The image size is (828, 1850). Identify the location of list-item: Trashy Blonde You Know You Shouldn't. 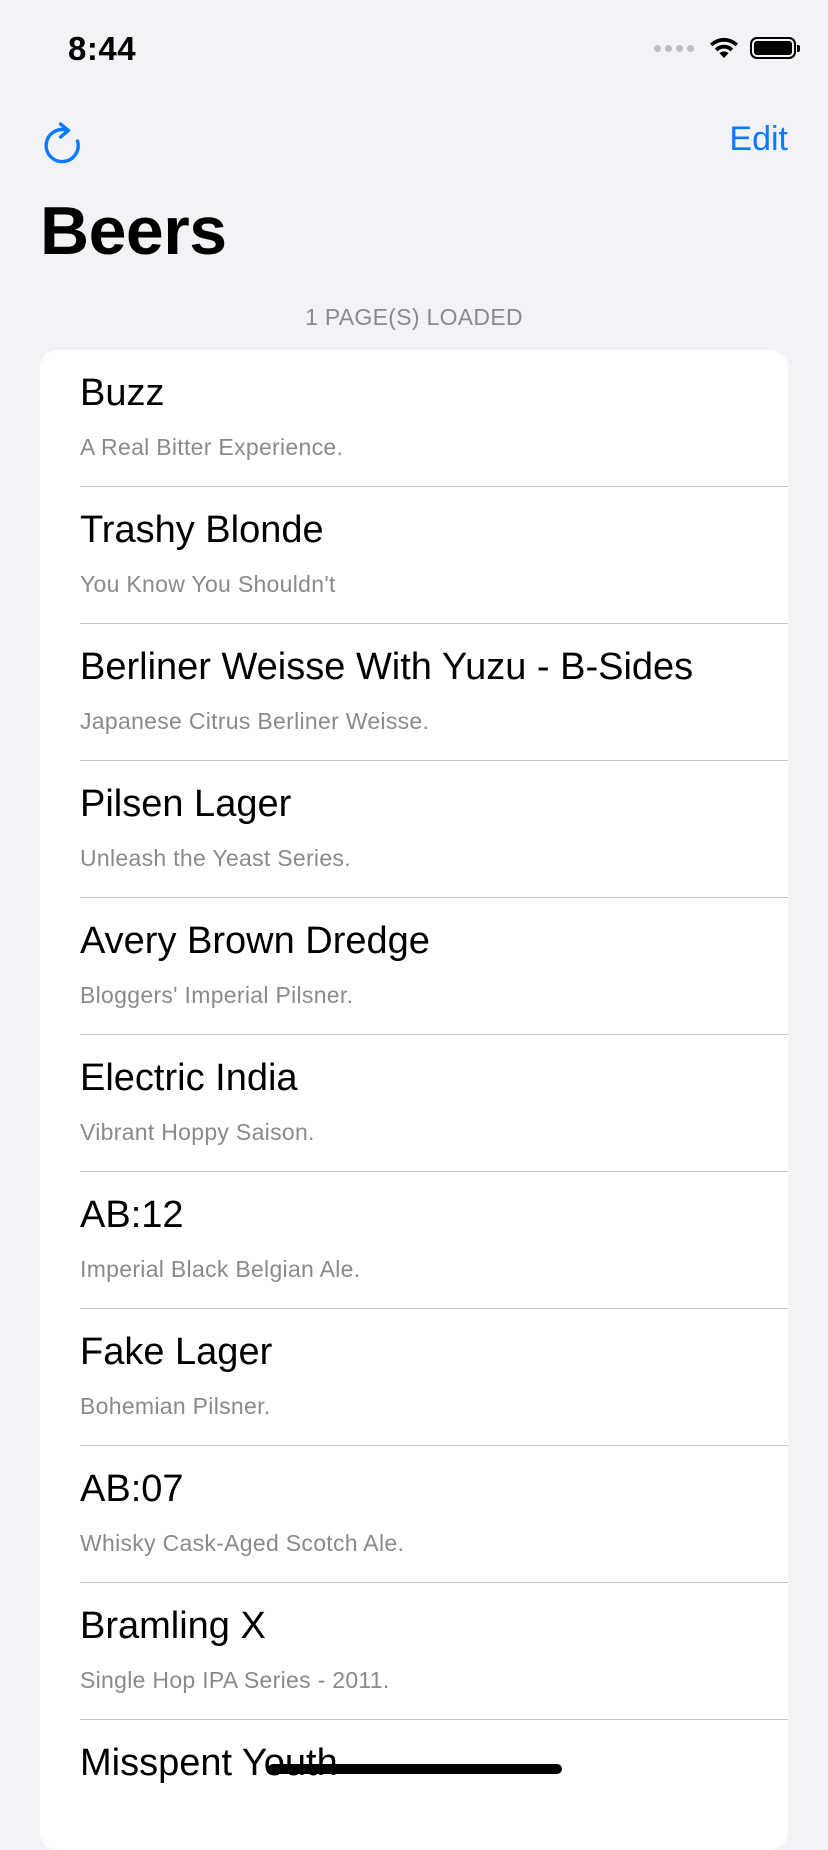
(414, 555).